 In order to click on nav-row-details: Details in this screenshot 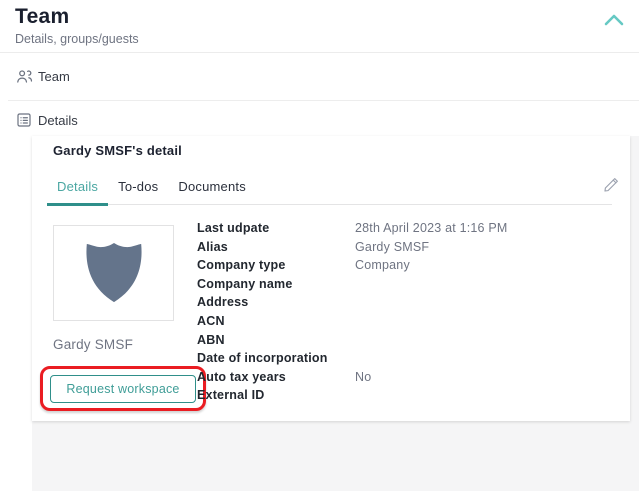, I will do `click(319, 120)`.